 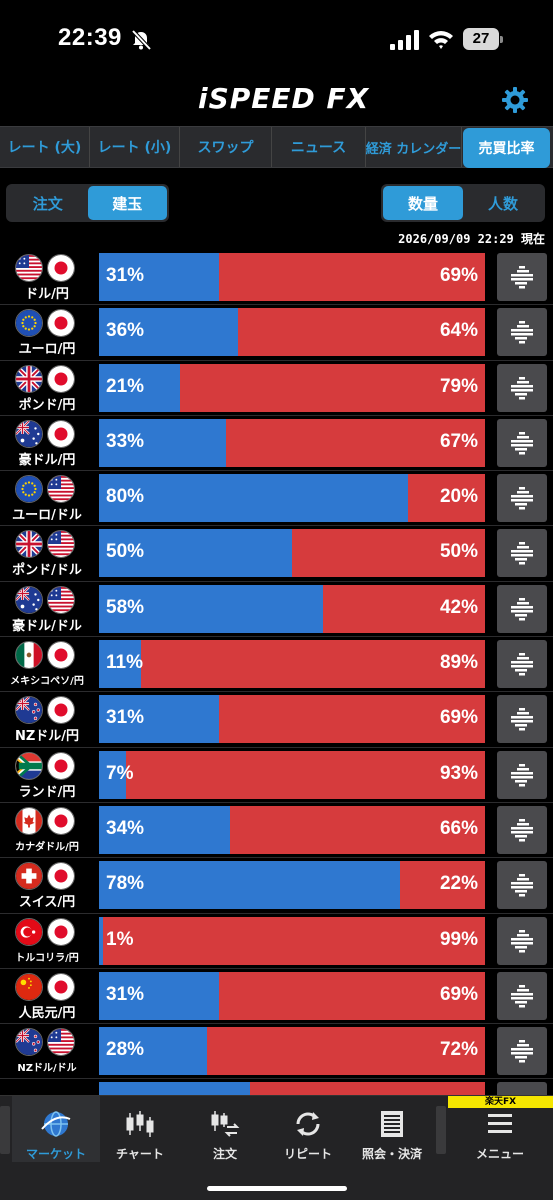 I want to click on ratio-row: トルコリラ/円 1% 99%, so click(x=276, y=941).